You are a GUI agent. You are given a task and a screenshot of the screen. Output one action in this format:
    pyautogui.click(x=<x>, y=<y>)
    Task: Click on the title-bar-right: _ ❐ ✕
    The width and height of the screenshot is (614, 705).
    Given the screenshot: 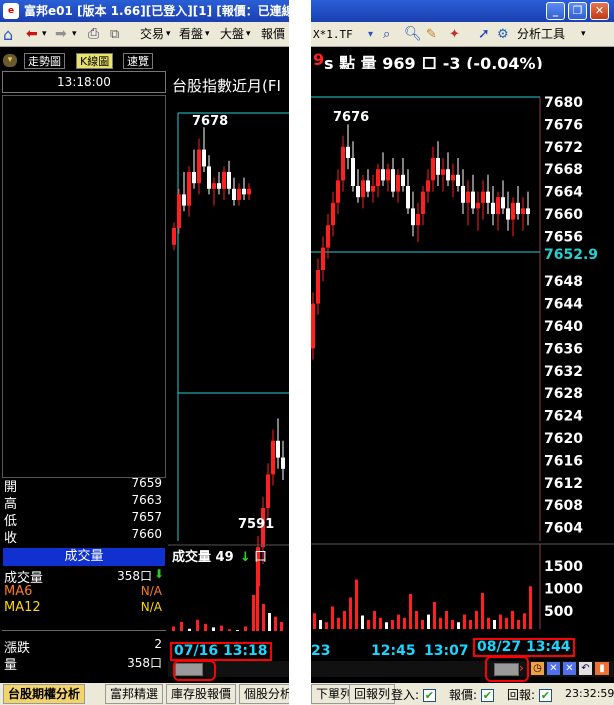 What is the action you would take?
    pyautogui.click(x=462, y=11)
    